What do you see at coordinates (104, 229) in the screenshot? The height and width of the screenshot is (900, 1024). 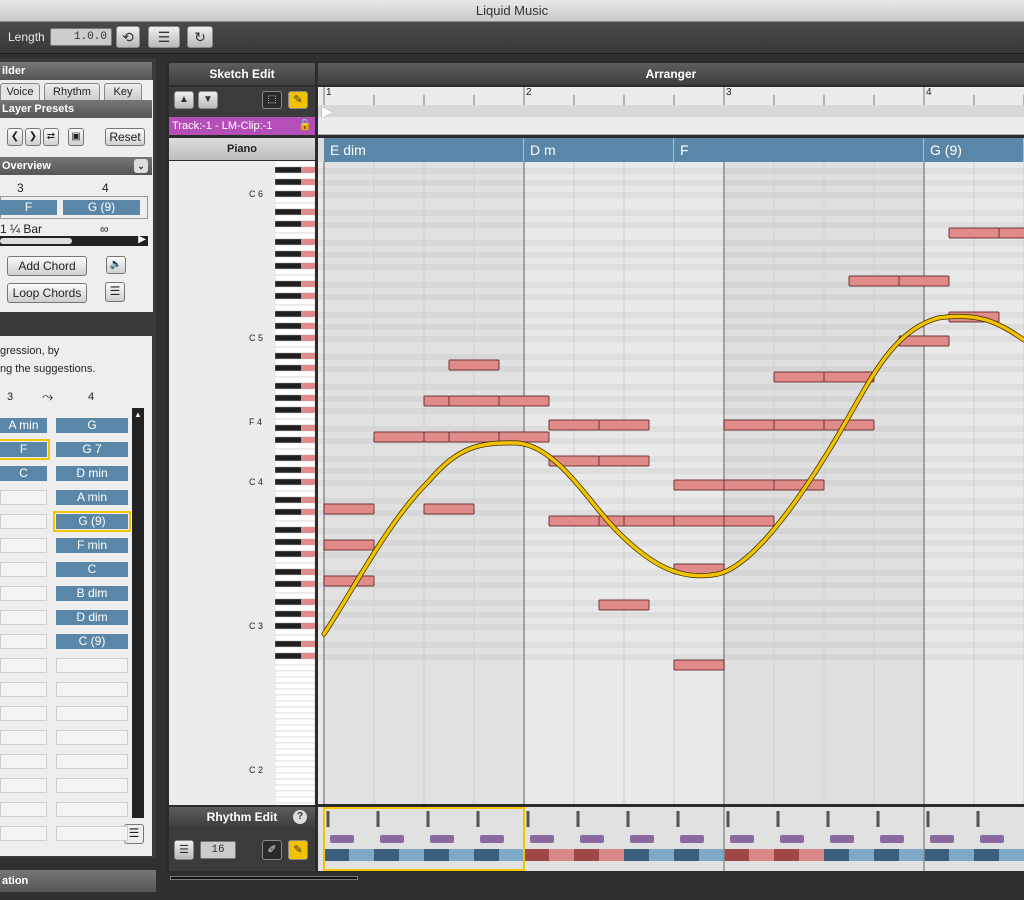 I see `infinity-label: ∞` at bounding box center [104, 229].